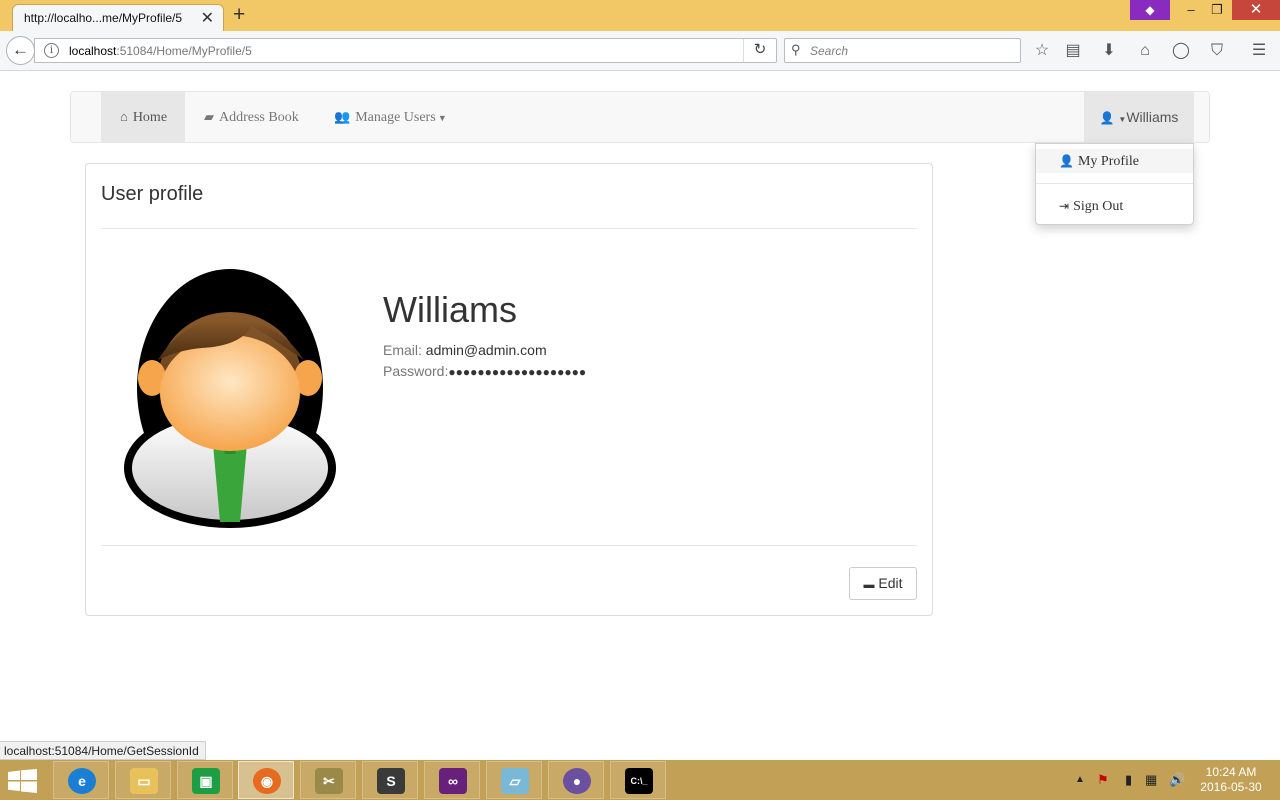  Describe the element at coordinates (1109, 51) in the screenshot. I see `download-icon: ⬇` at that location.